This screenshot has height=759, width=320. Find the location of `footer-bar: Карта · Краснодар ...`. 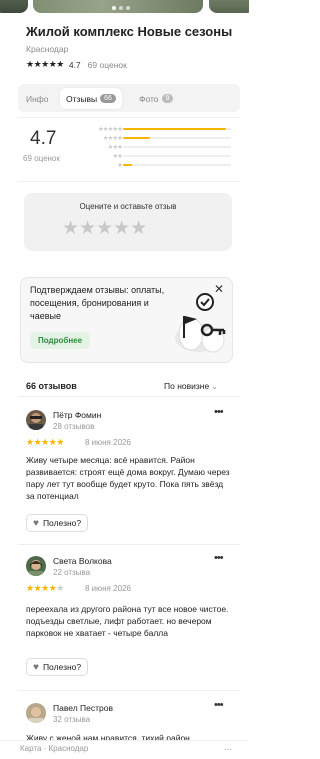

footer-bar: Карта · Краснодар ... is located at coordinates (124, 749).